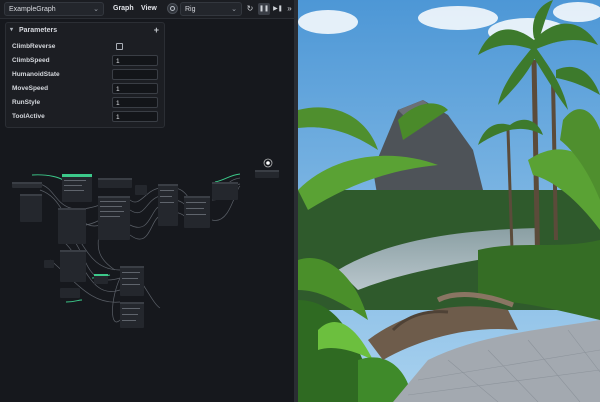  I want to click on step-button: ▶❚, so click(278, 9).